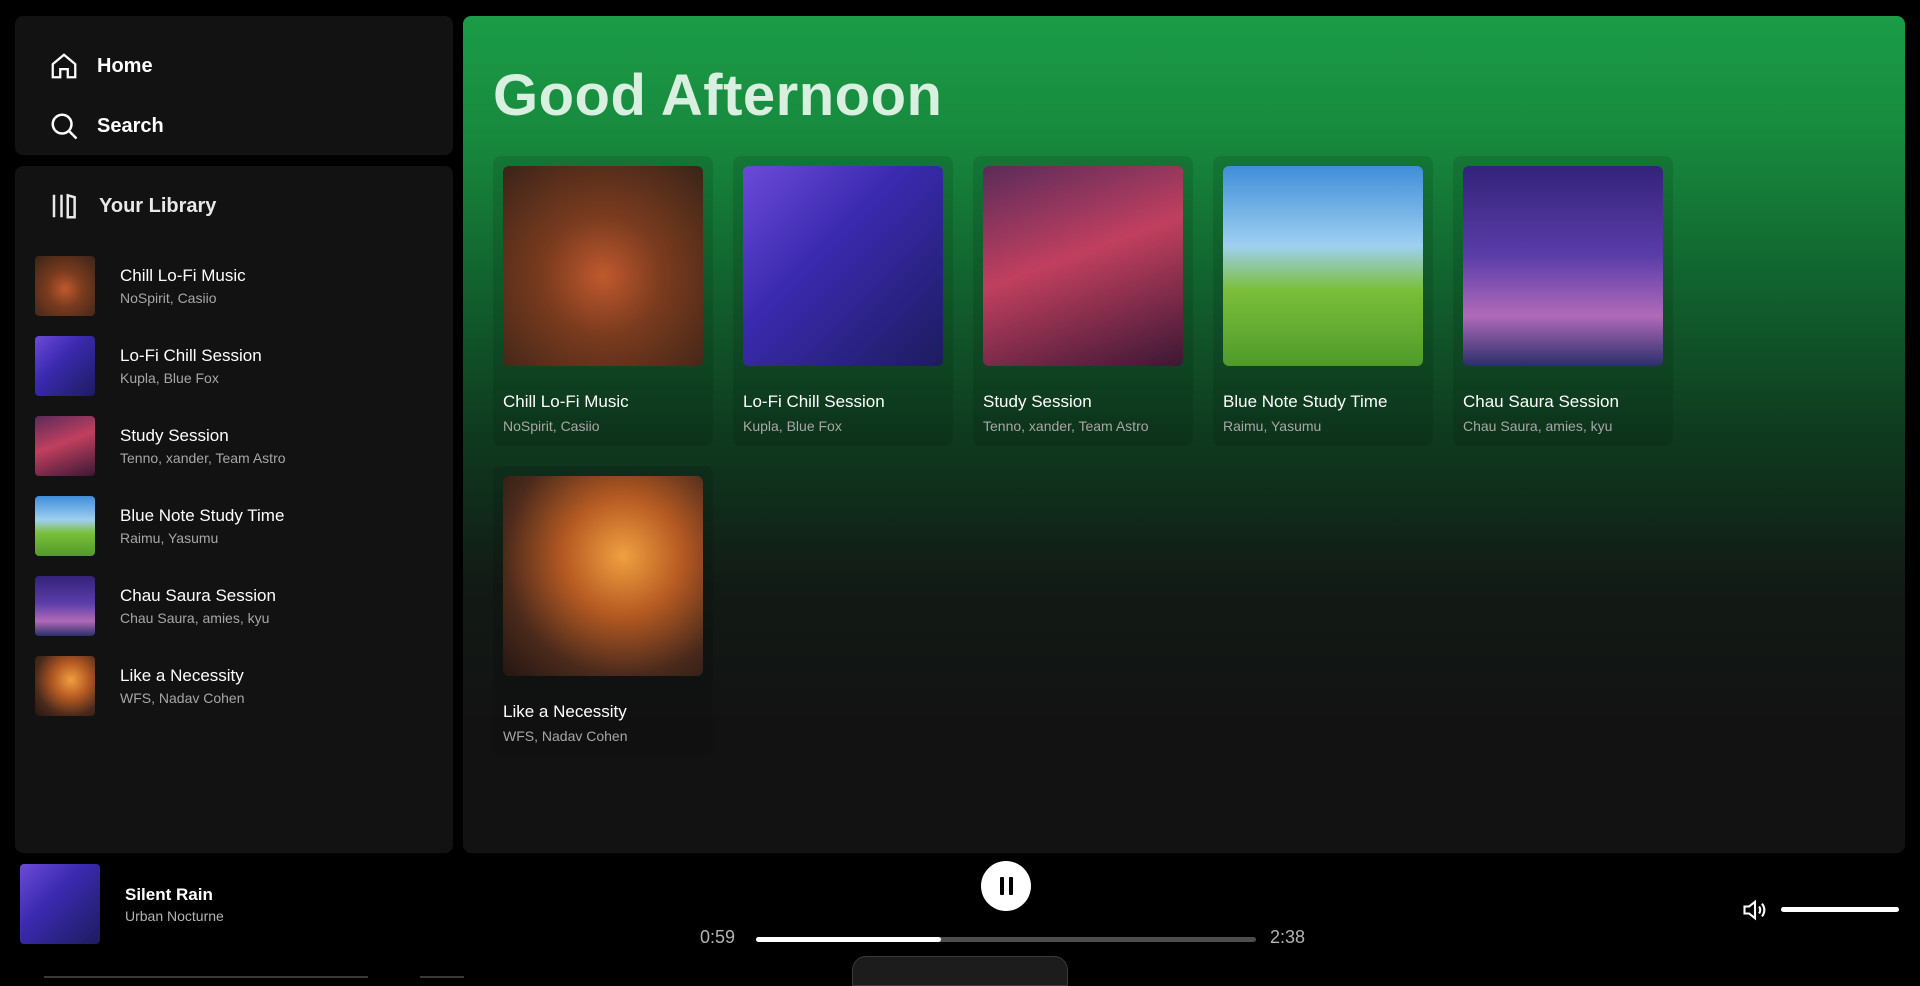 Image resolution: width=1920 pixels, height=986 pixels. Describe the element at coordinates (566, 401) in the screenshot. I see `playlist-card-title: Chill Lo-Fi Music` at that location.